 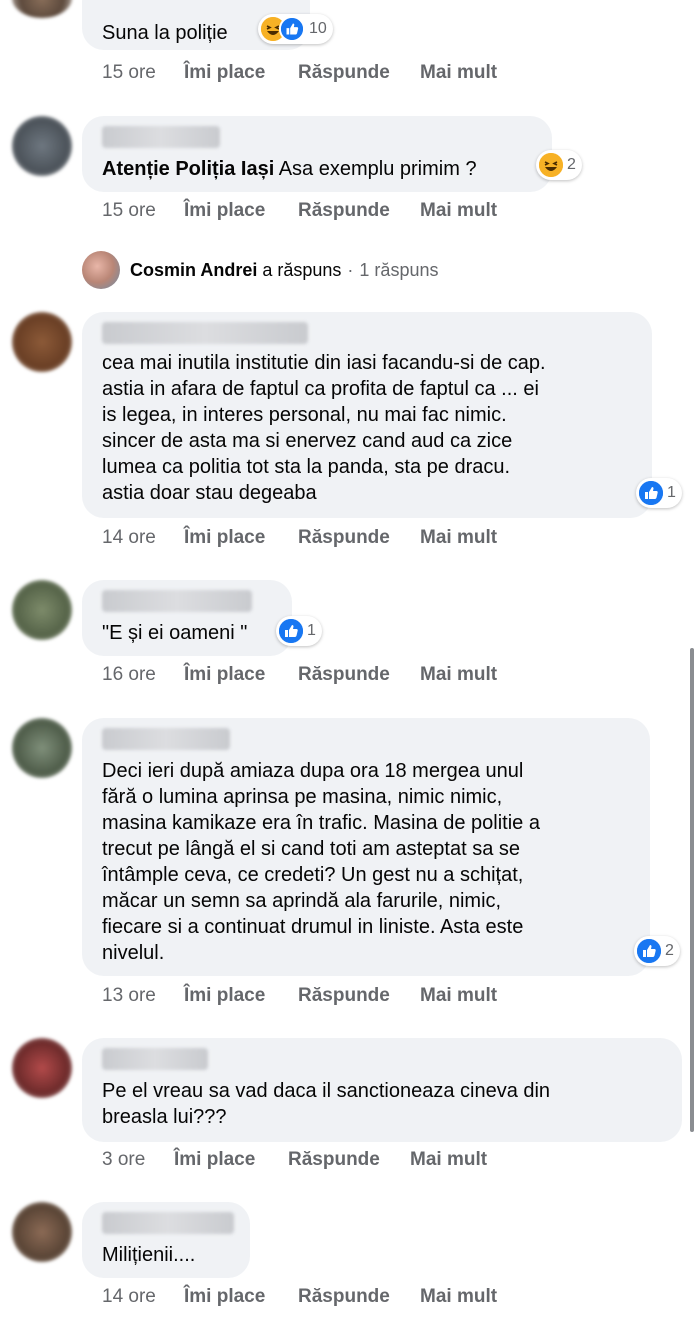 I want to click on comment-time: 13 ore, so click(x=143, y=996).